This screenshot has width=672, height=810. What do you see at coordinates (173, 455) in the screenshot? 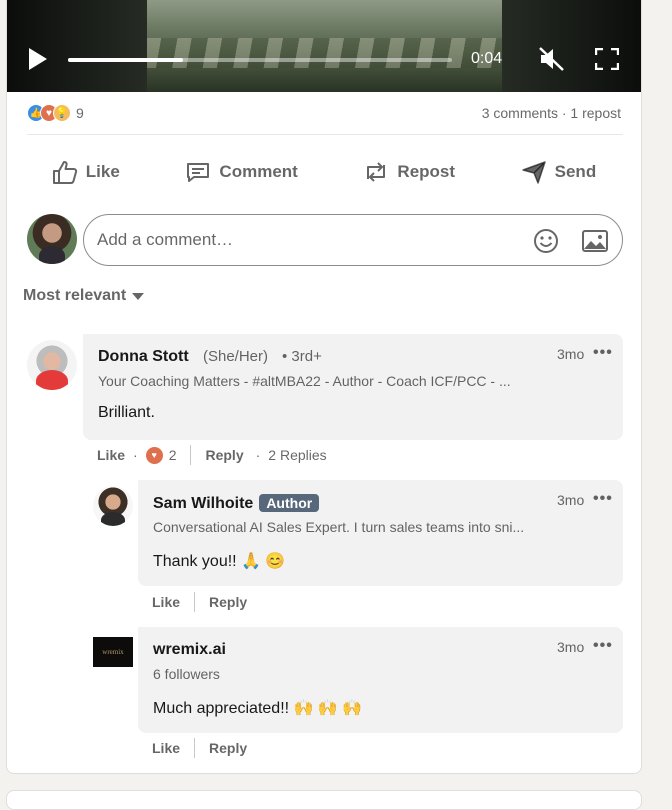
I see `comment-reaction-count: 2` at bounding box center [173, 455].